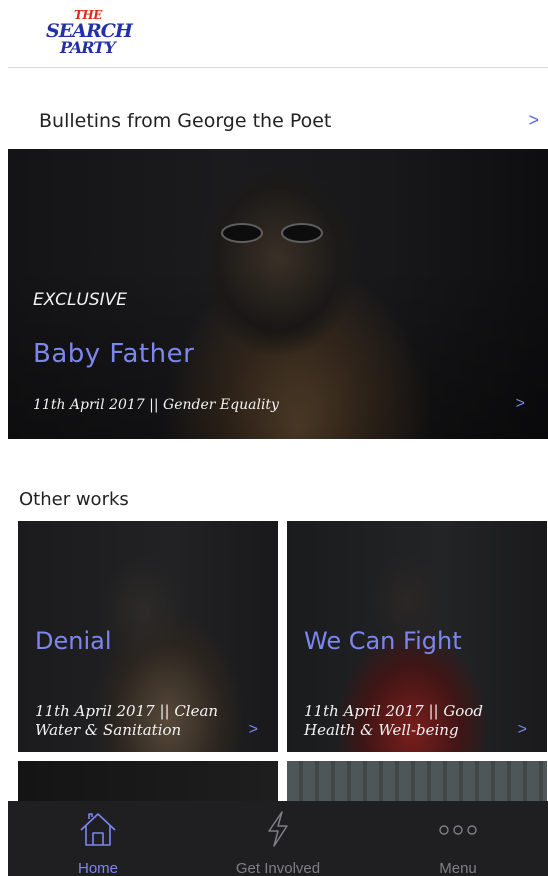  I want to click on tab-get-involved-label: Get Involved, so click(278, 868).